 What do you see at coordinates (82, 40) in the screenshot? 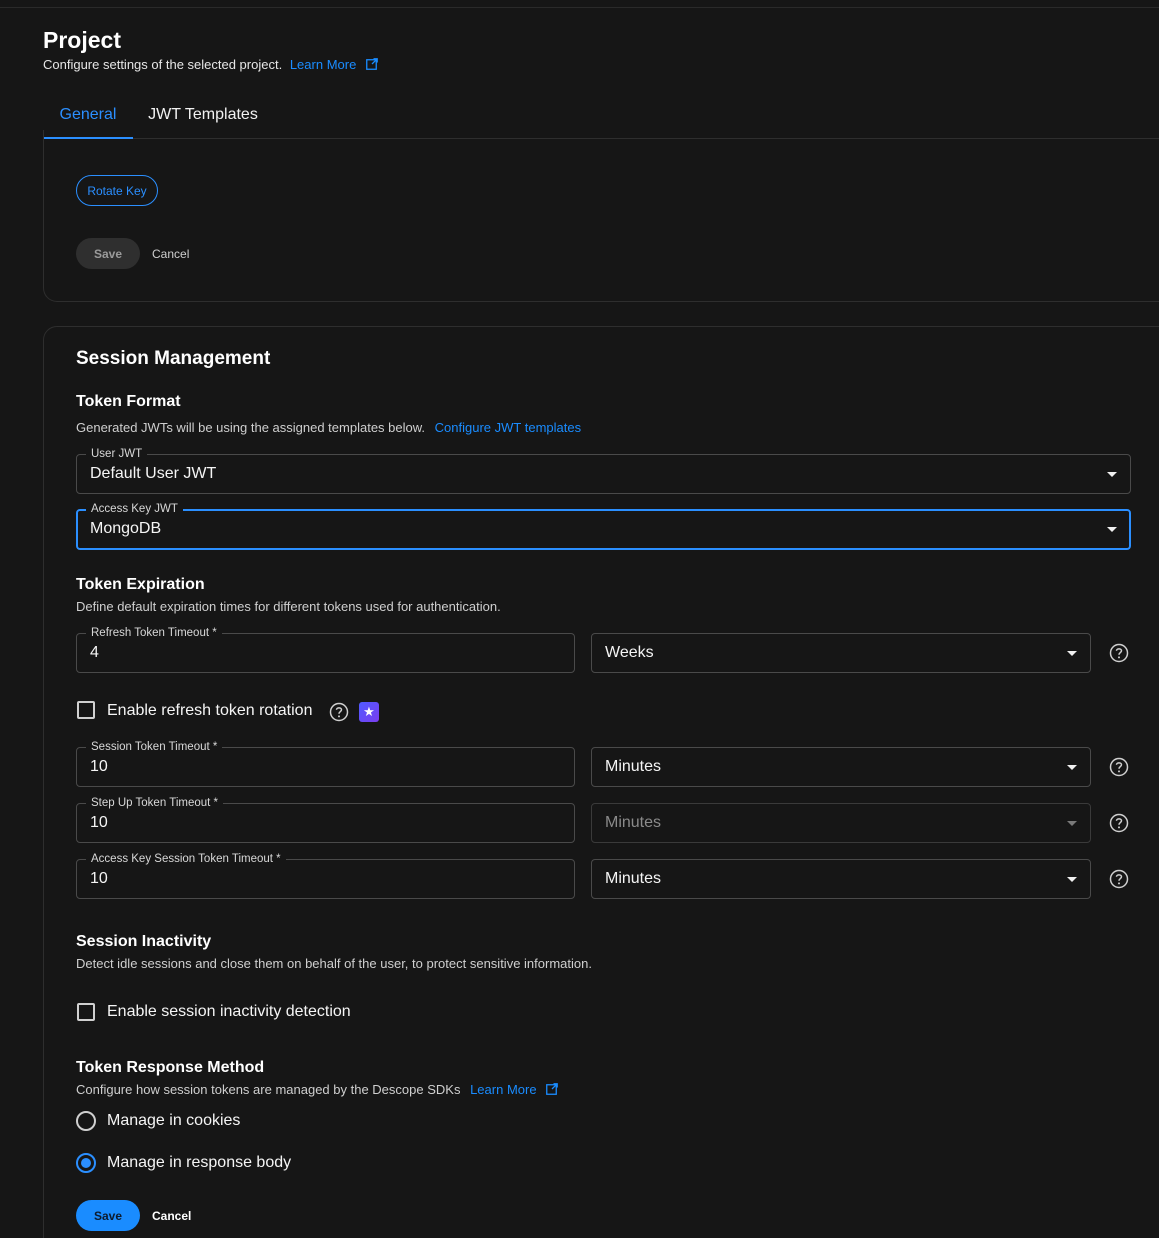
I see `page-title: Project` at bounding box center [82, 40].